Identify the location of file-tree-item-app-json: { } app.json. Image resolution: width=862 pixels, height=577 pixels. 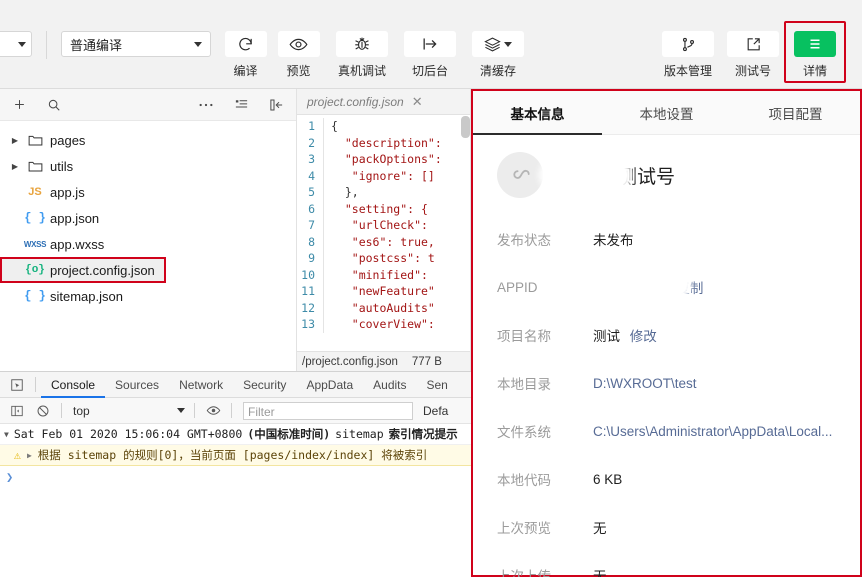
(148, 218).